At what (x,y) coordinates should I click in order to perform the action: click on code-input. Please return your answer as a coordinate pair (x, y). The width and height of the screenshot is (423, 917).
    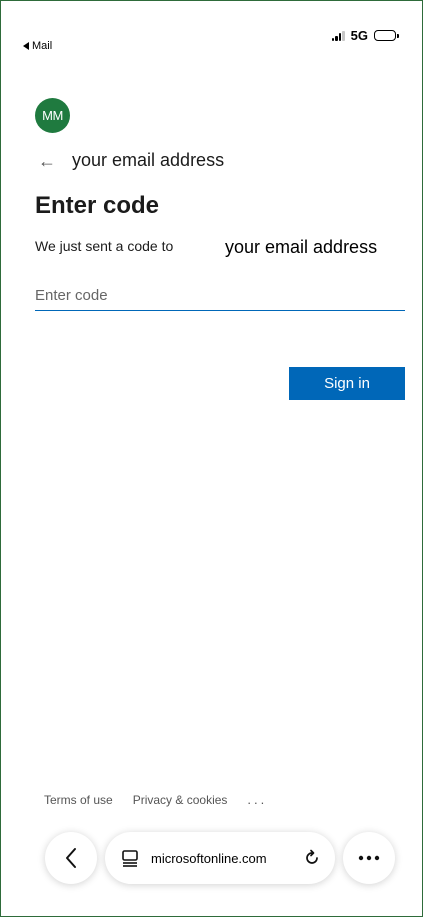
    Looking at the image, I should click on (220, 295).